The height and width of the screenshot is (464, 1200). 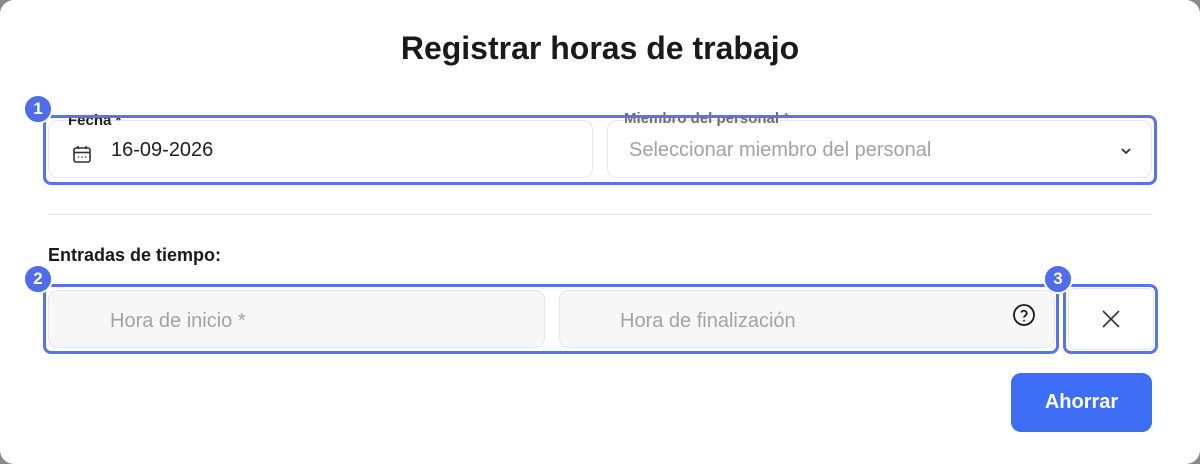 I want to click on chevron-down-icon, so click(x=1126, y=151).